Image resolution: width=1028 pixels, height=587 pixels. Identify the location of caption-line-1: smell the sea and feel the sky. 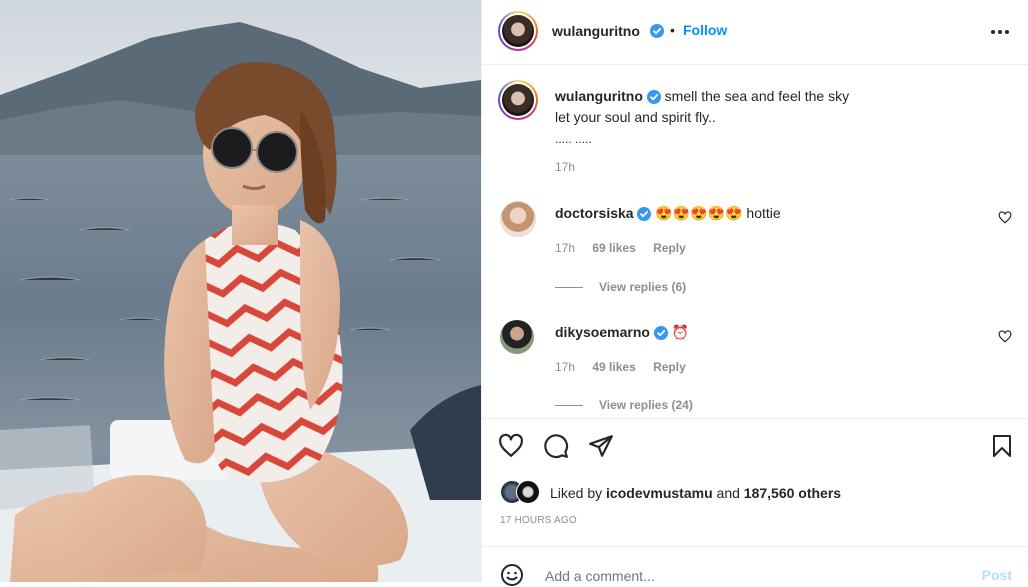
(757, 96).